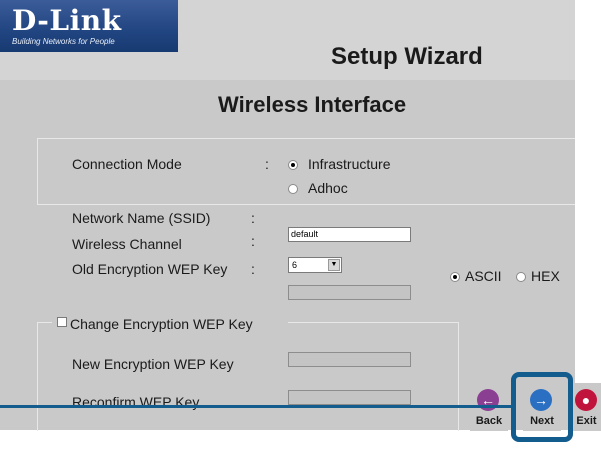 Image resolution: width=601 pixels, height=454 pixels. What do you see at coordinates (63, 41) in the screenshot?
I see `logo-tagline: Building Networks for People` at bounding box center [63, 41].